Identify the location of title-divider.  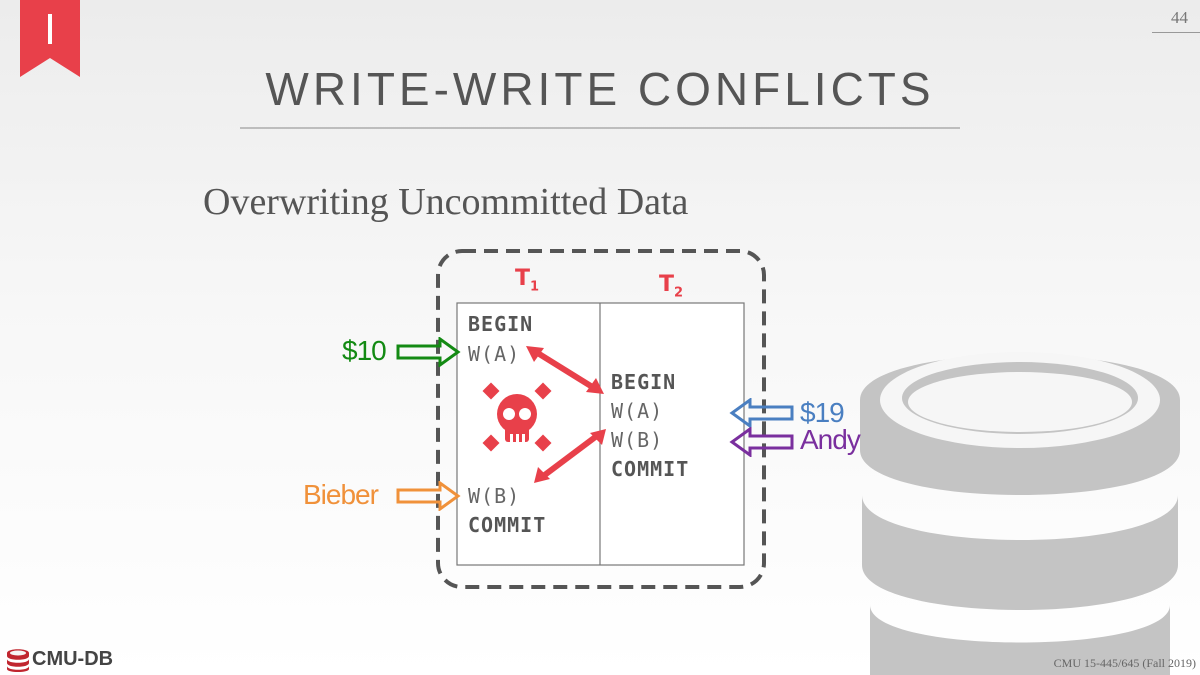
(600, 128).